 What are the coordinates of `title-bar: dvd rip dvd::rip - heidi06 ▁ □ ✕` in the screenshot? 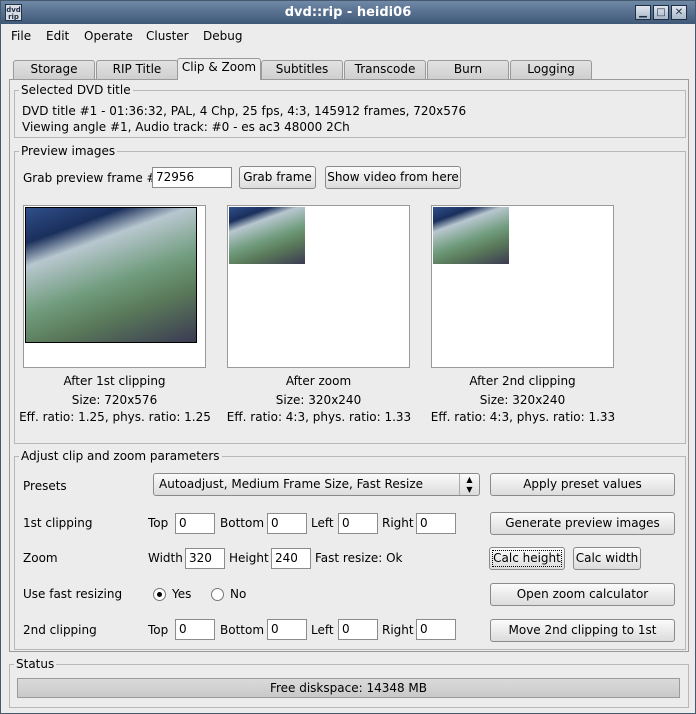 It's located at (348, 12).